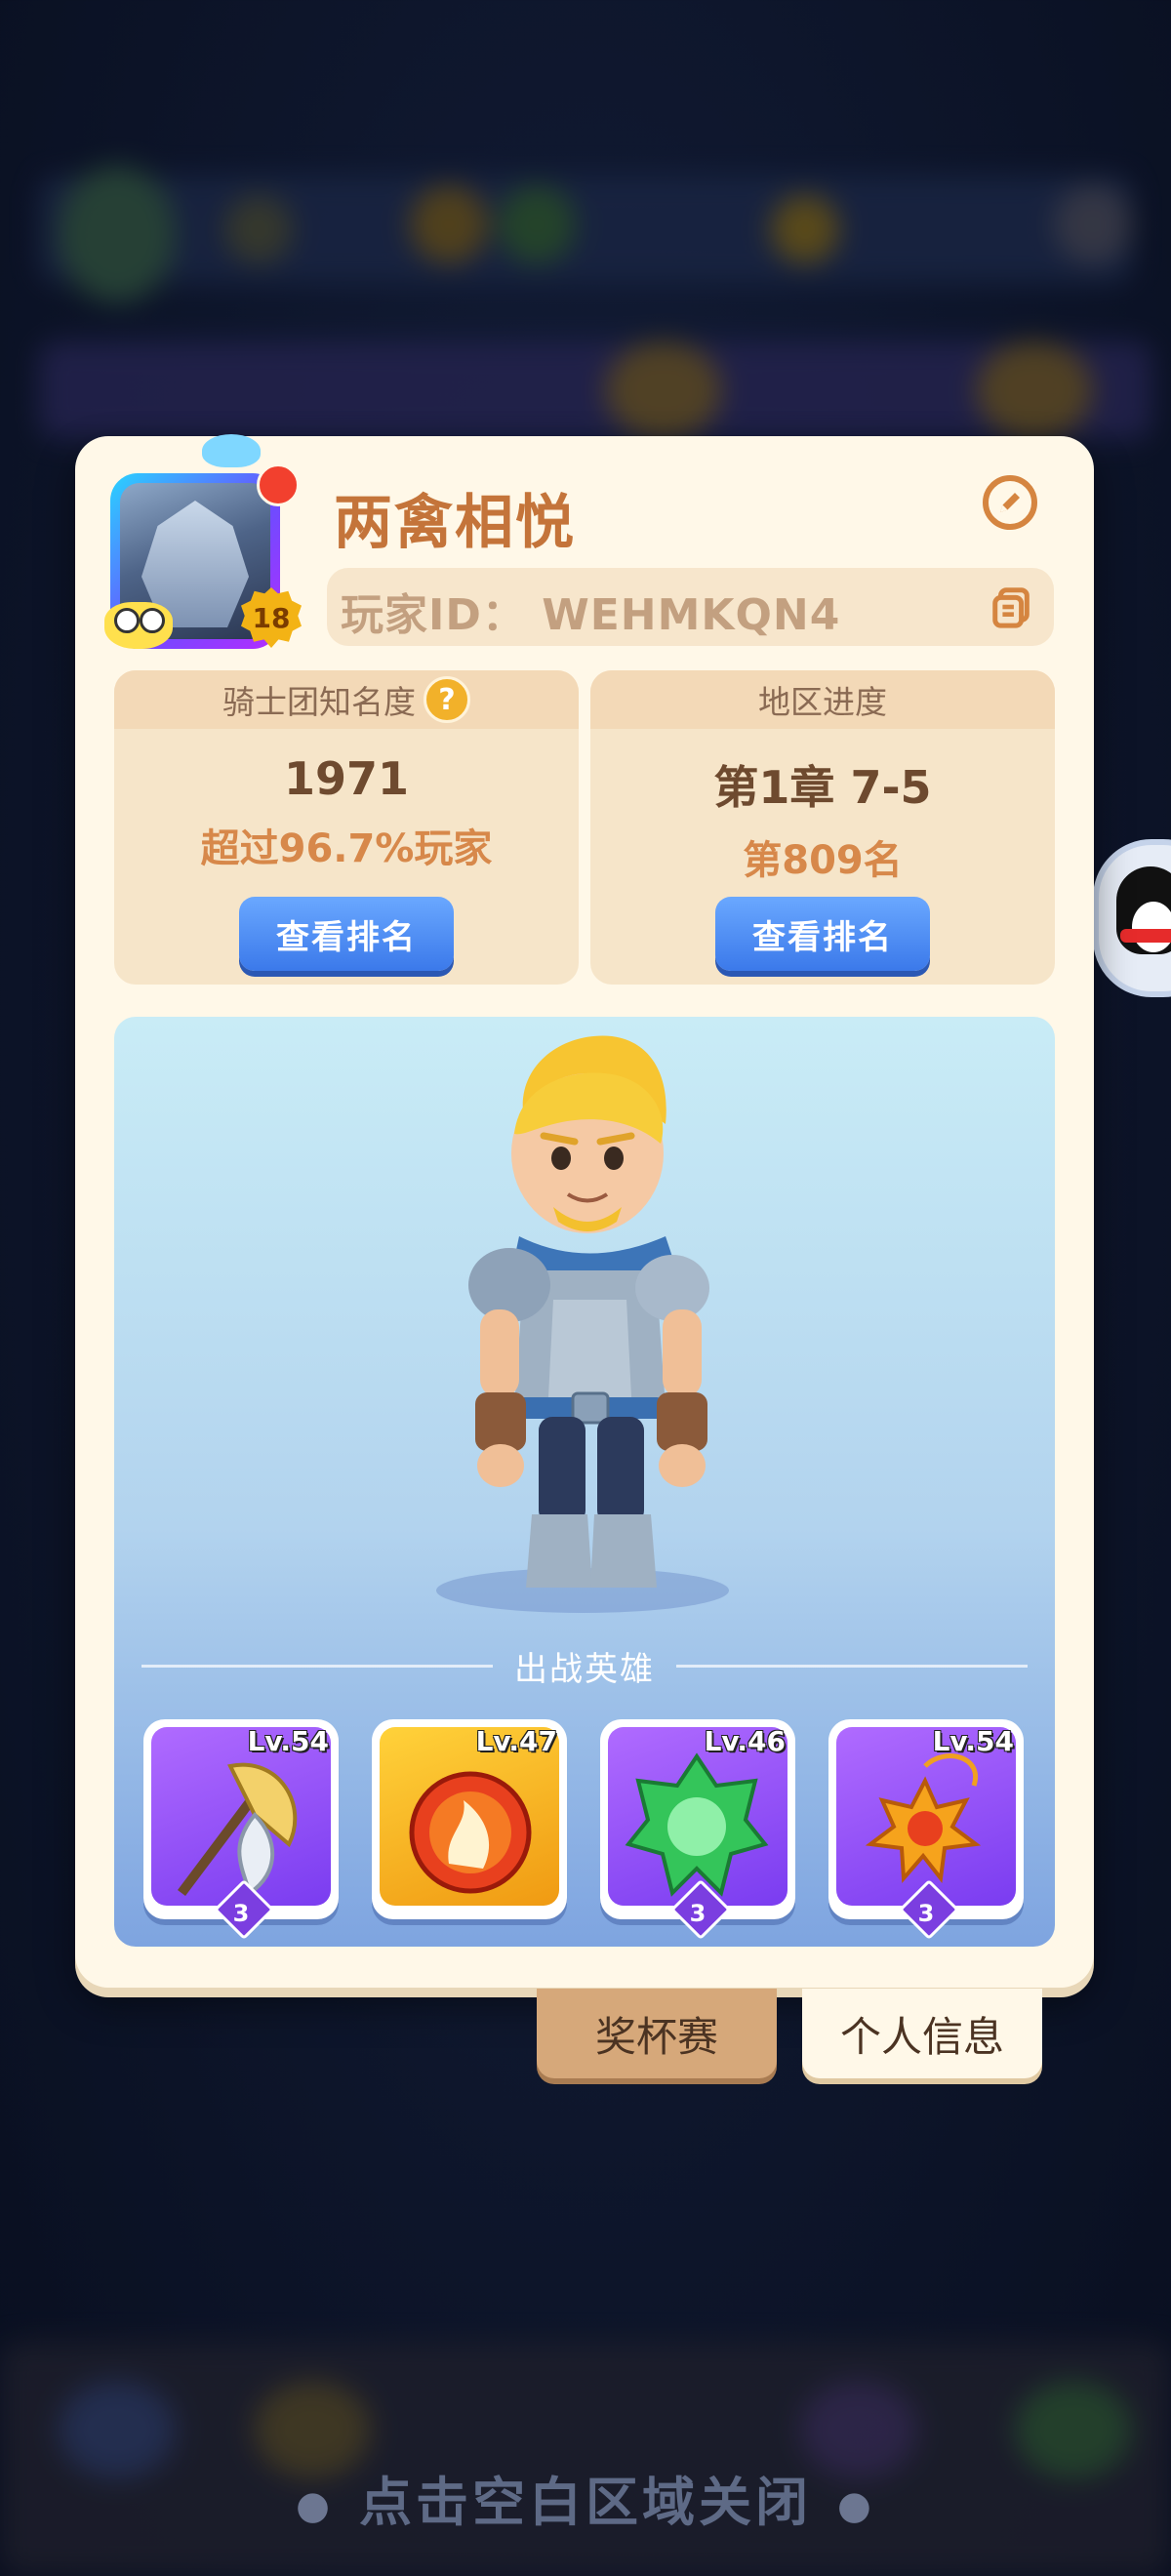 This screenshot has width=1171, height=2576. I want to click on notification-dot, so click(278, 484).